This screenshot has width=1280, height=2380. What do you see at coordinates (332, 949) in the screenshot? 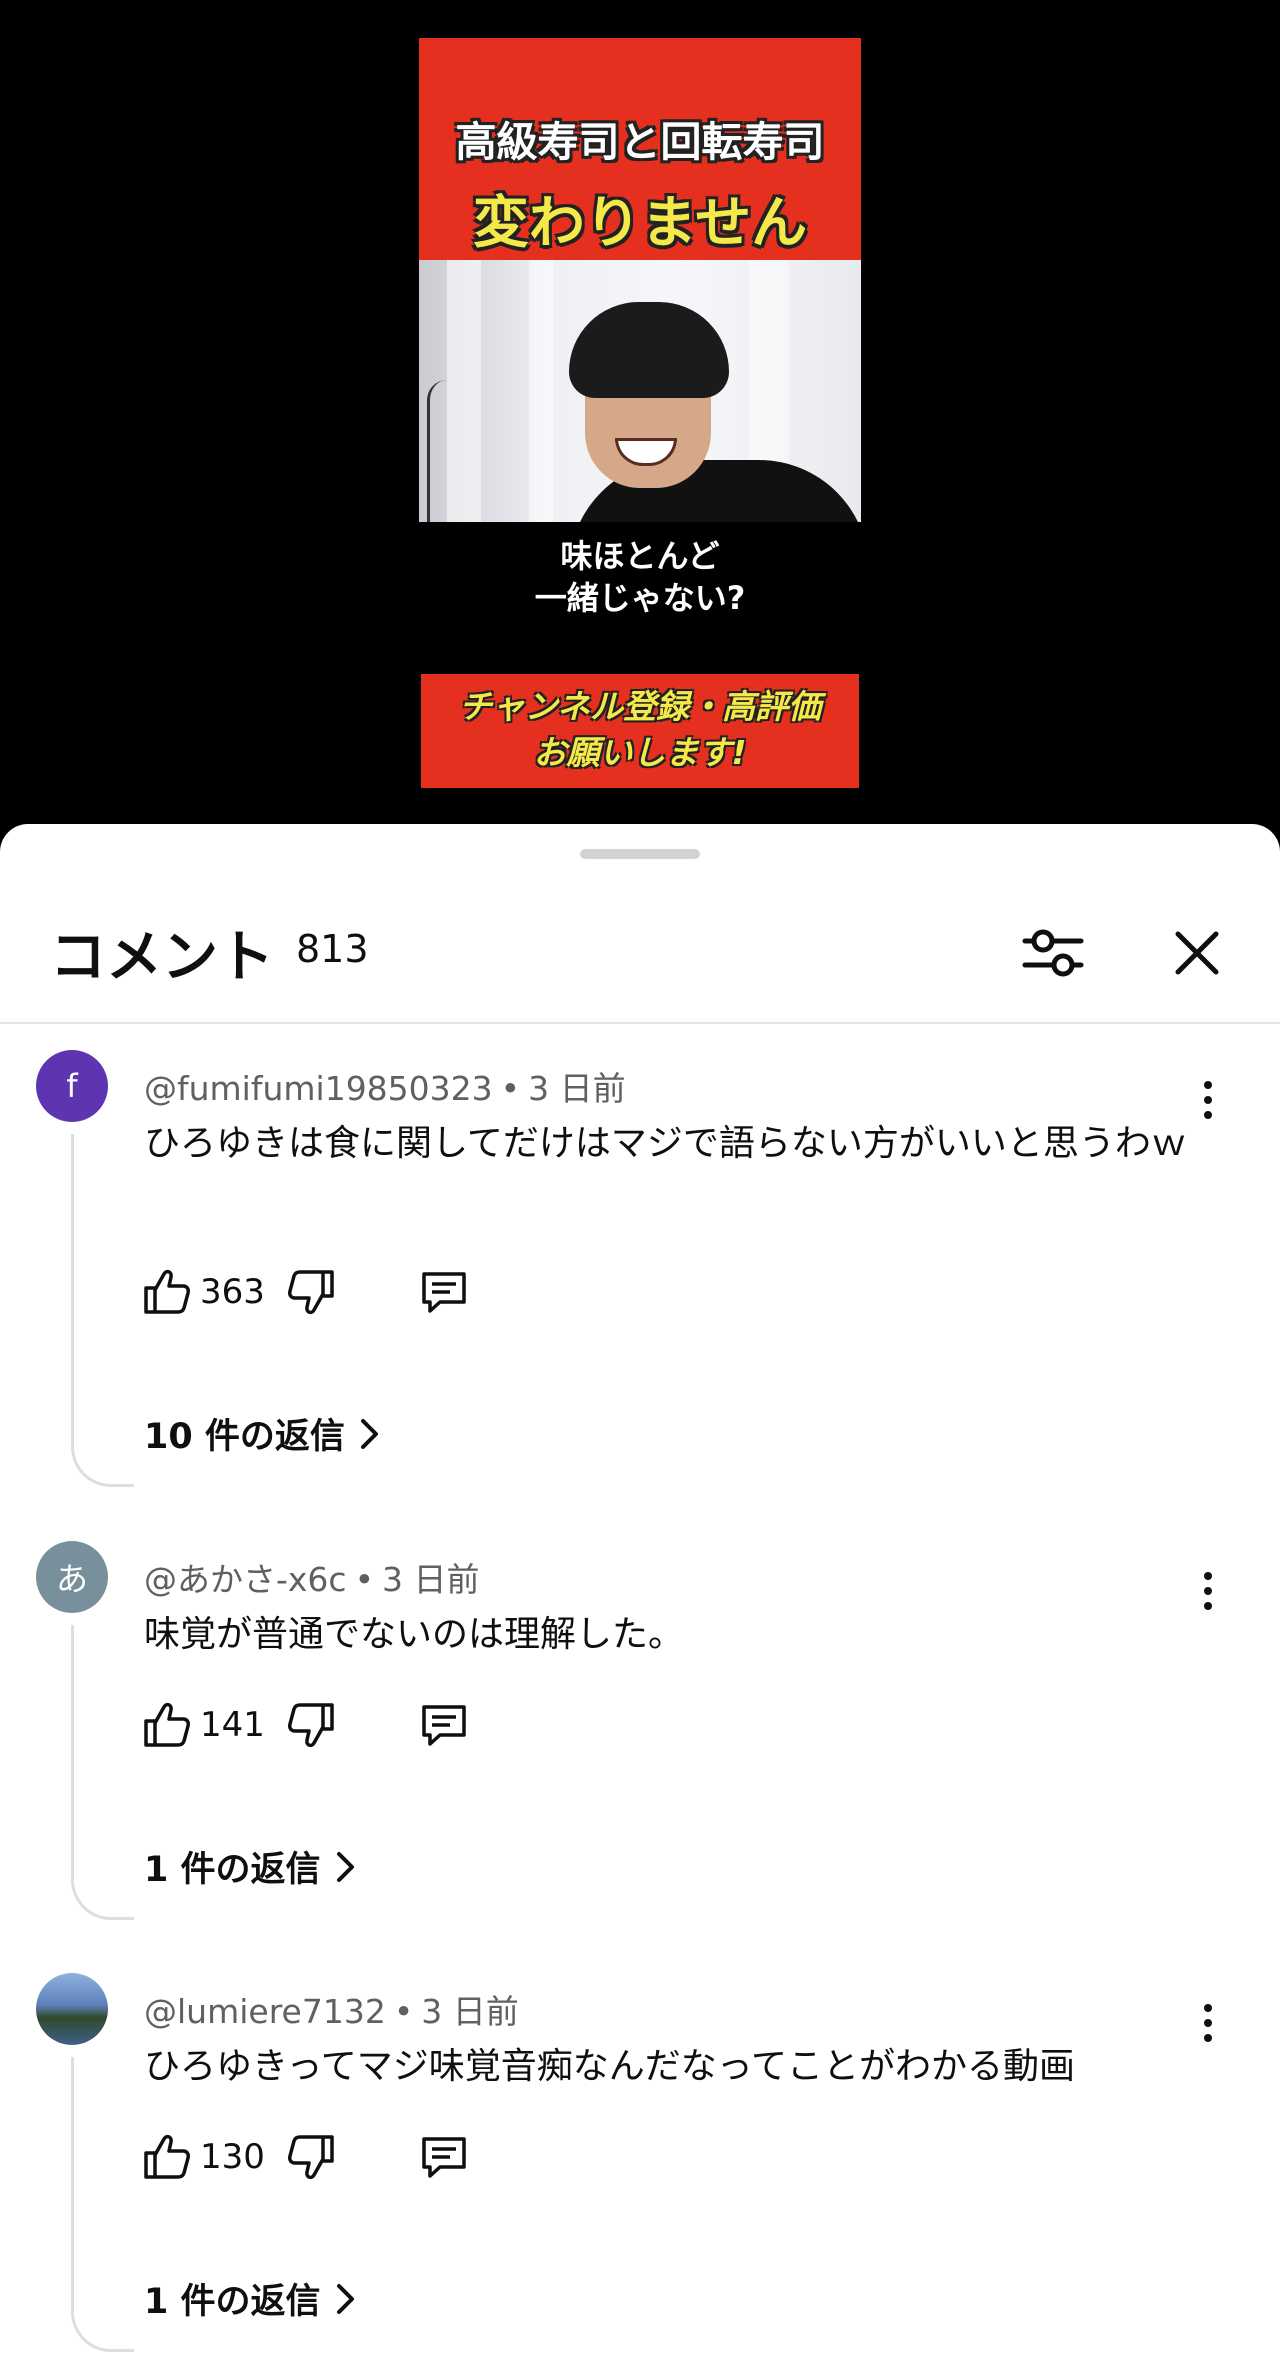
I see `comments-count: 813` at bounding box center [332, 949].